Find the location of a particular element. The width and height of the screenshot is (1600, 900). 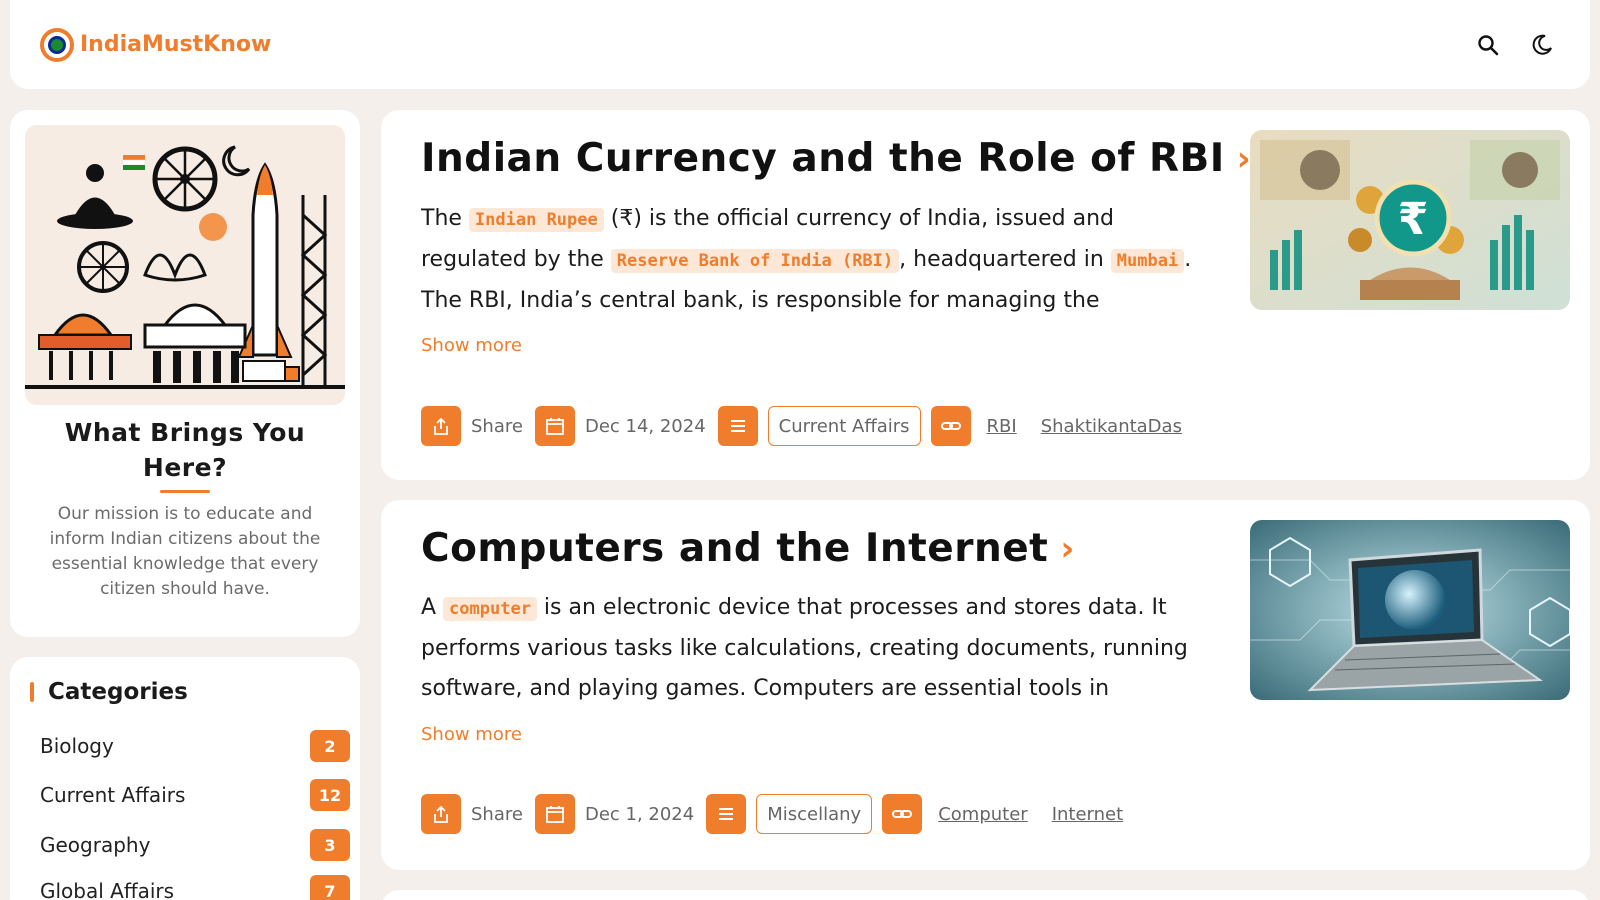

post-title-link: Computers and the Internet › is located at coordinates (748, 548).